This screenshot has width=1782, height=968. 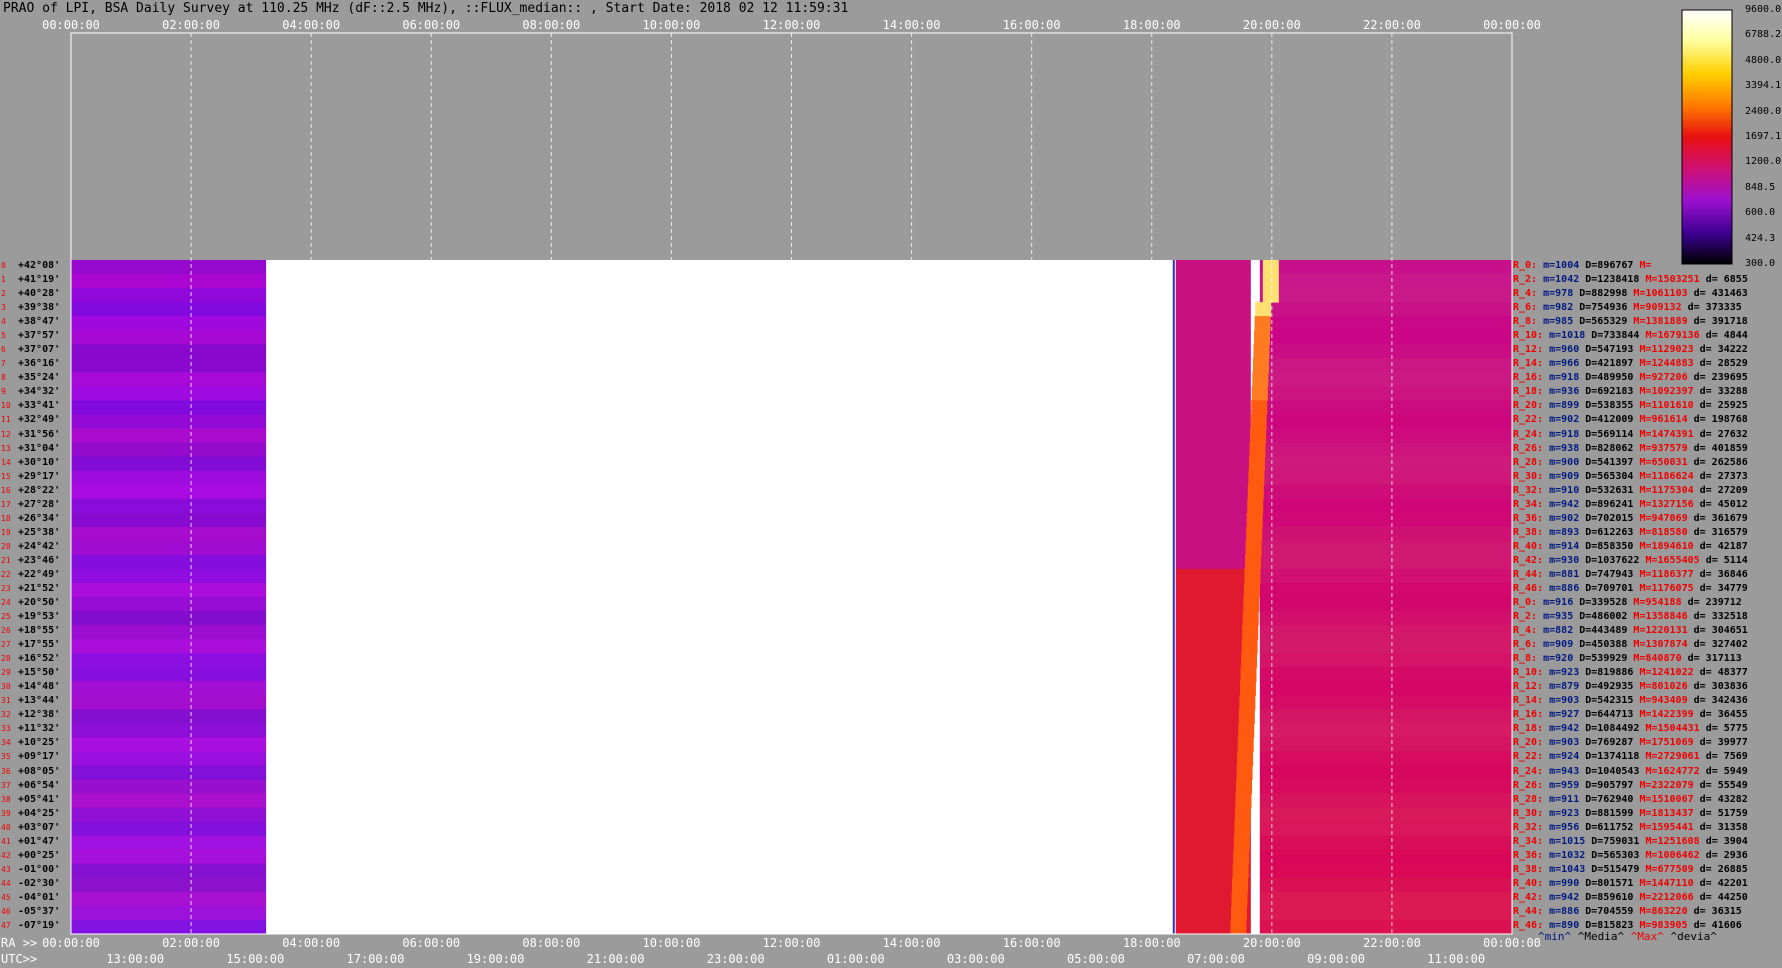 What do you see at coordinates (6, 911) in the screenshot?
I see `row-index: 46` at bounding box center [6, 911].